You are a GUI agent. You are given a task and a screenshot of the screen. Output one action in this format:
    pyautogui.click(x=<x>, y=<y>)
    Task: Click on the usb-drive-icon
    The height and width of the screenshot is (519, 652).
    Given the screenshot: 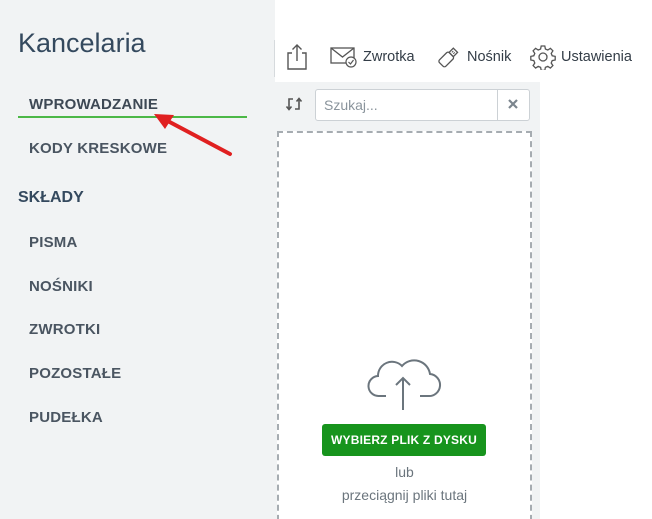 What is the action you would take?
    pyautogui.click(x=448, y=57)
    